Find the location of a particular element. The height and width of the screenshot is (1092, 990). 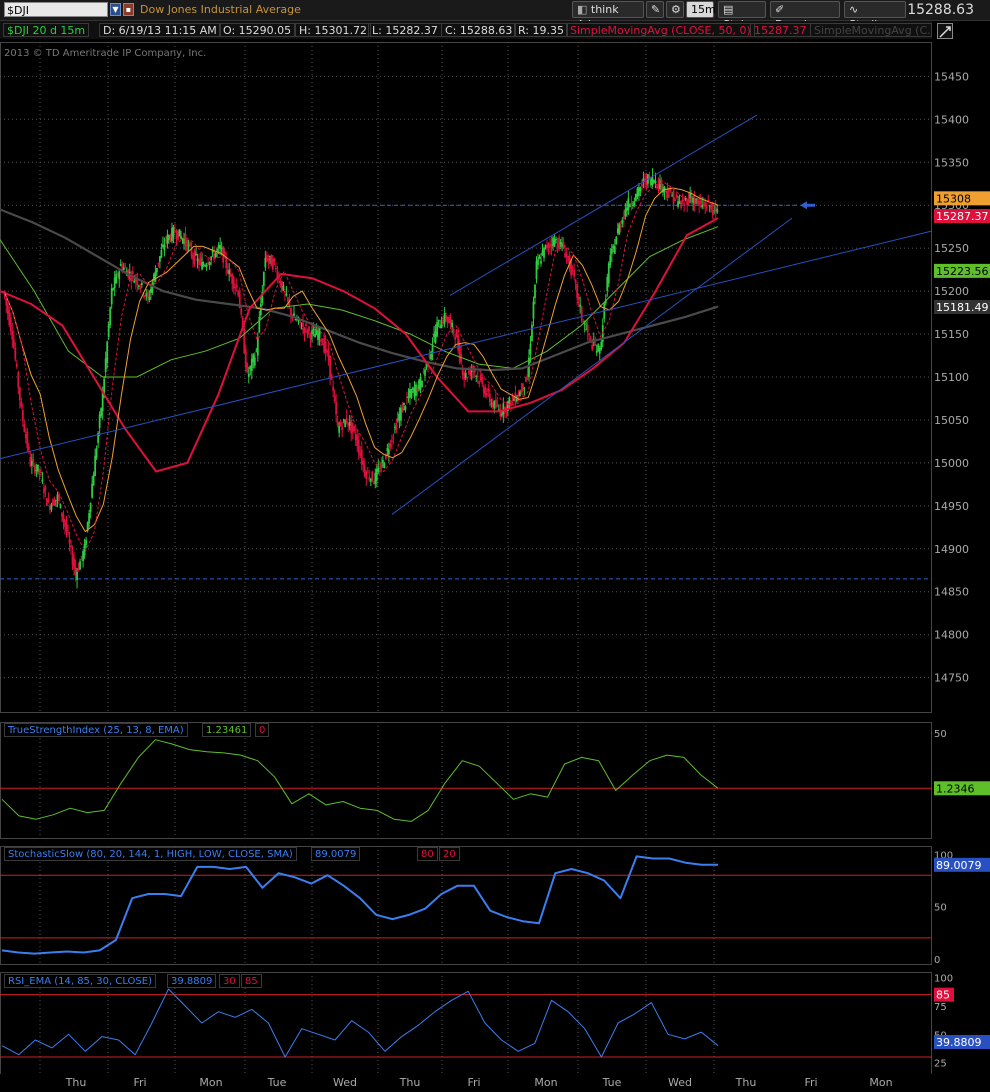

x-axis-label: Mon is located at coordinates (545, 1082).